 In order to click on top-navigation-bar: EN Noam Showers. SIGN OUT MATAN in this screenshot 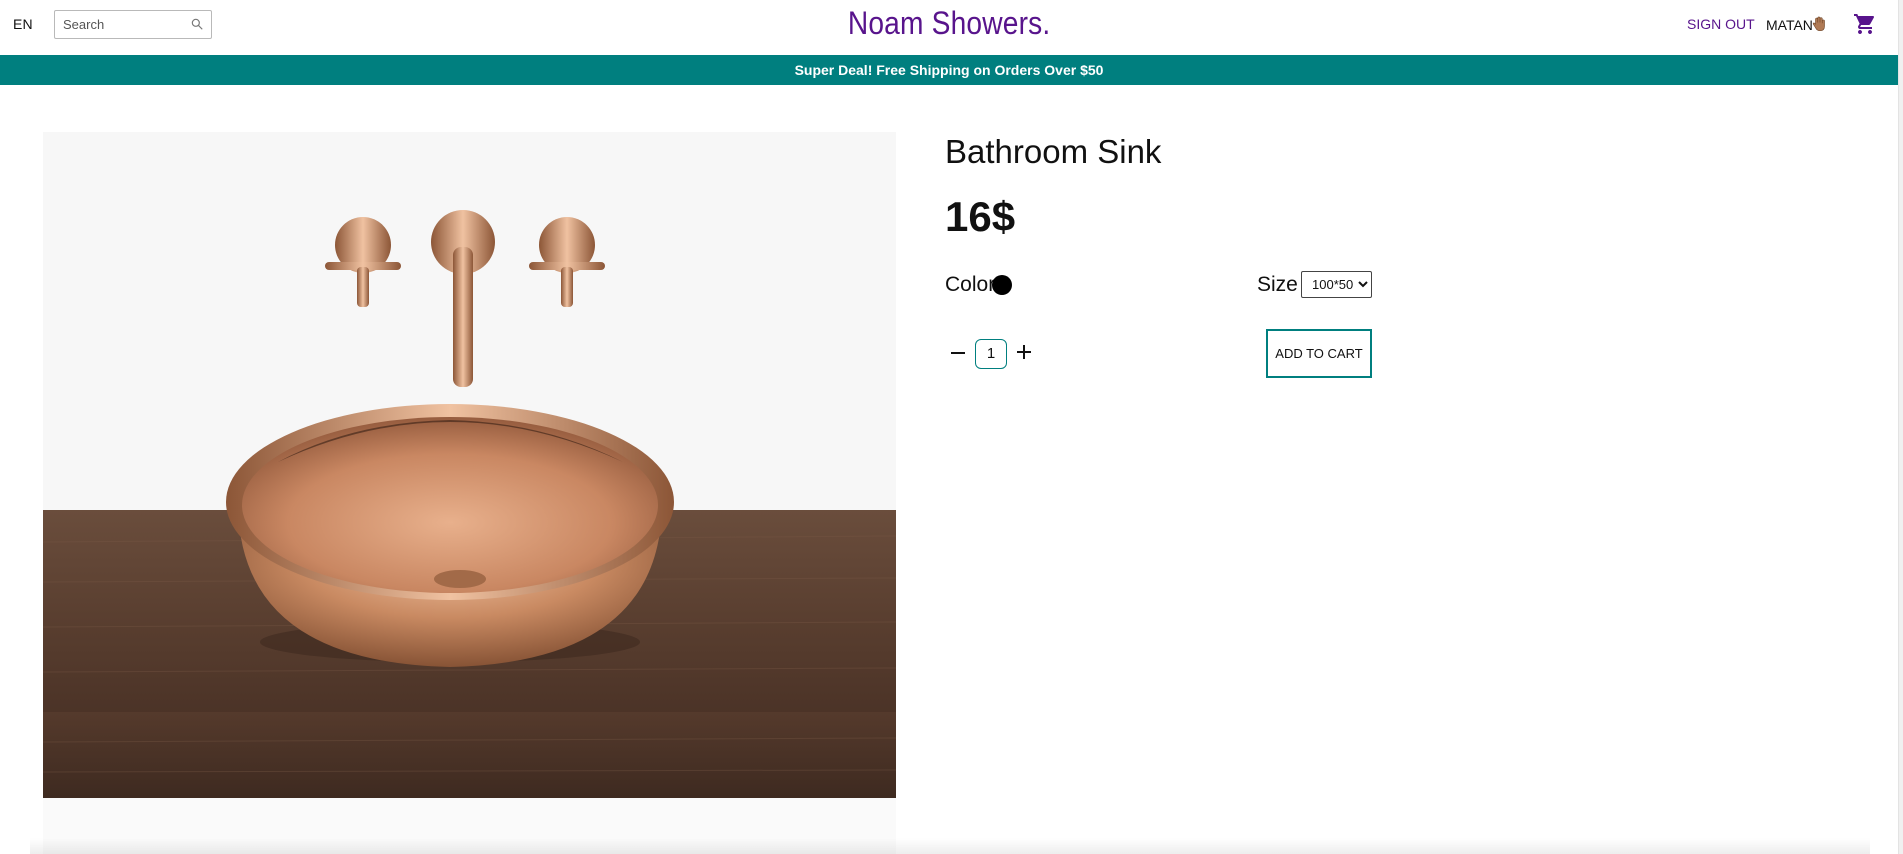, I will do `click(949, 27)`.